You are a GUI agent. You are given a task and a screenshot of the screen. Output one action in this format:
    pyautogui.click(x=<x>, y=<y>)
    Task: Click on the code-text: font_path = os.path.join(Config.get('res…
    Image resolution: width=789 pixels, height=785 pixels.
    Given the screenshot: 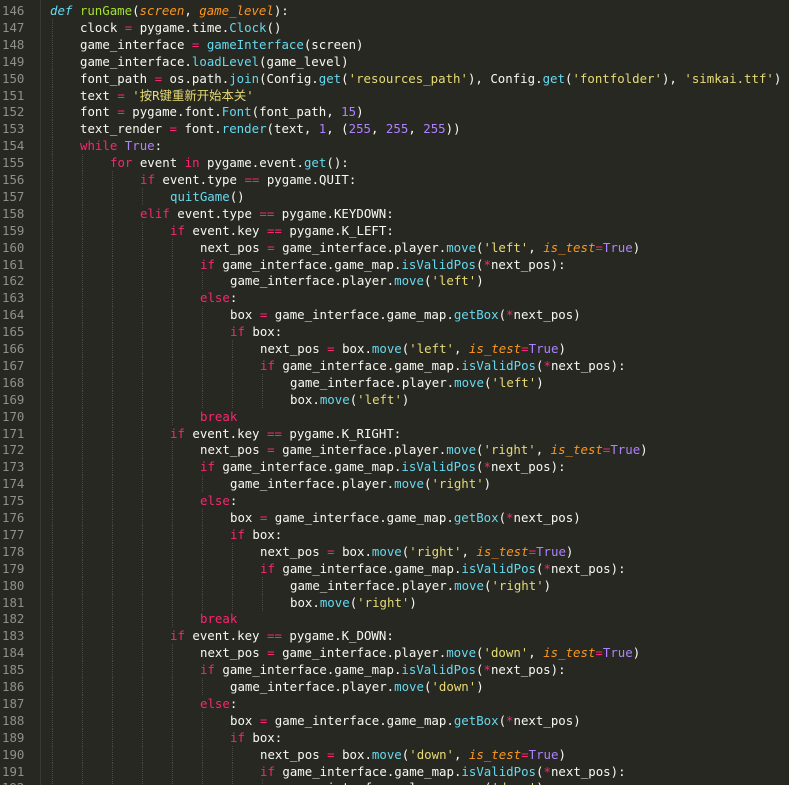 What is the action you would take?
    pyautogui.click(x=430, y=78)
    